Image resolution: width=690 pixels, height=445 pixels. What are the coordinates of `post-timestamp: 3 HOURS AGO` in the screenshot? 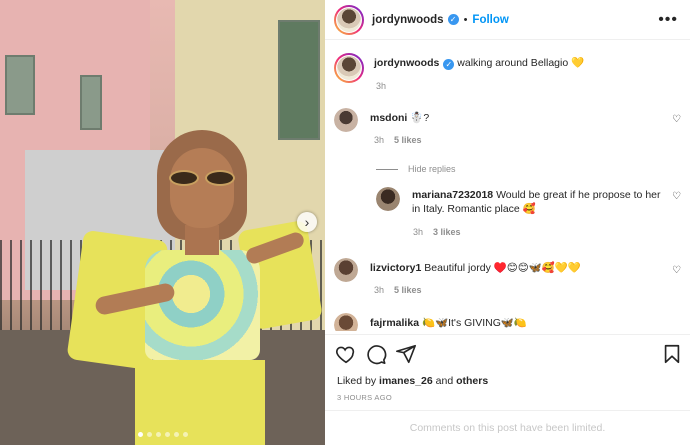 It's located at (364, 397).